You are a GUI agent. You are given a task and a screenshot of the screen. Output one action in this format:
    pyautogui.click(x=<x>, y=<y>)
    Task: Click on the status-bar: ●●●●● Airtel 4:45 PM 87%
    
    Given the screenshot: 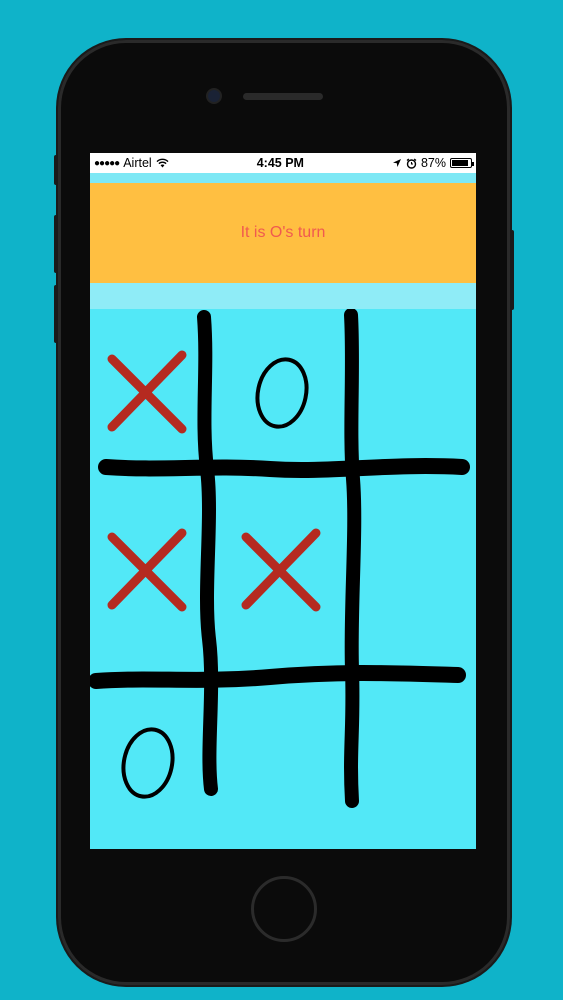 What is the action you would take?
    pyautogui.click(x=283, y=163)
    